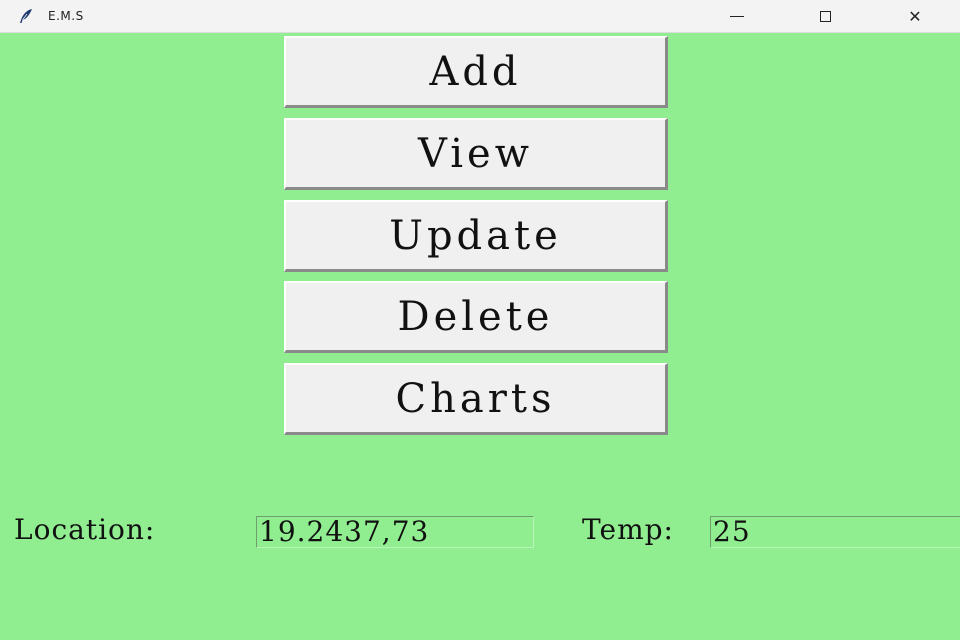  What do you see at coordinates (476, 154) in the screenshot?
I see `view-button: View` at bounding box center [476, 154].